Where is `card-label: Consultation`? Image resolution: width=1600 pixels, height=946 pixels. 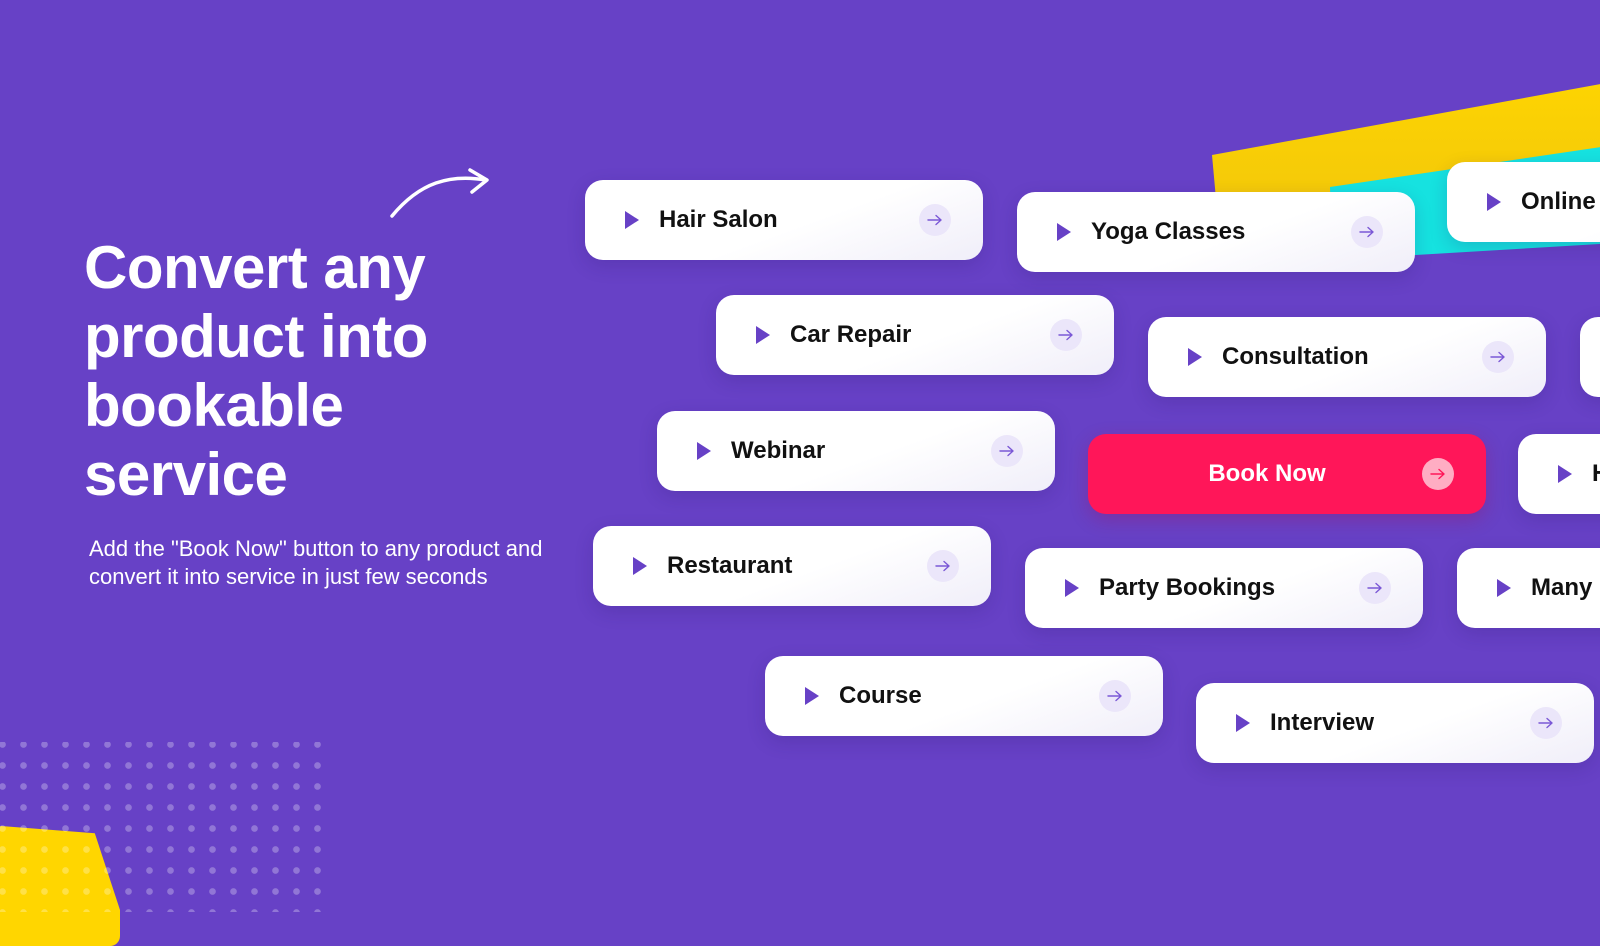
card-label: Consultation is located at coordinates (1295, 356).